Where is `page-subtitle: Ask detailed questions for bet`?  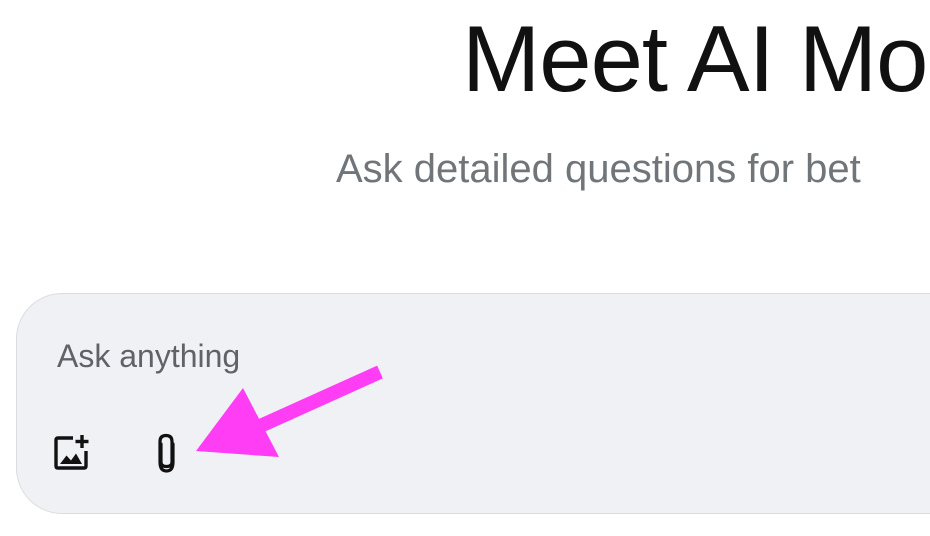
page-subtitle: Ask detailed questions for bet is located at coordinates (598, 169).